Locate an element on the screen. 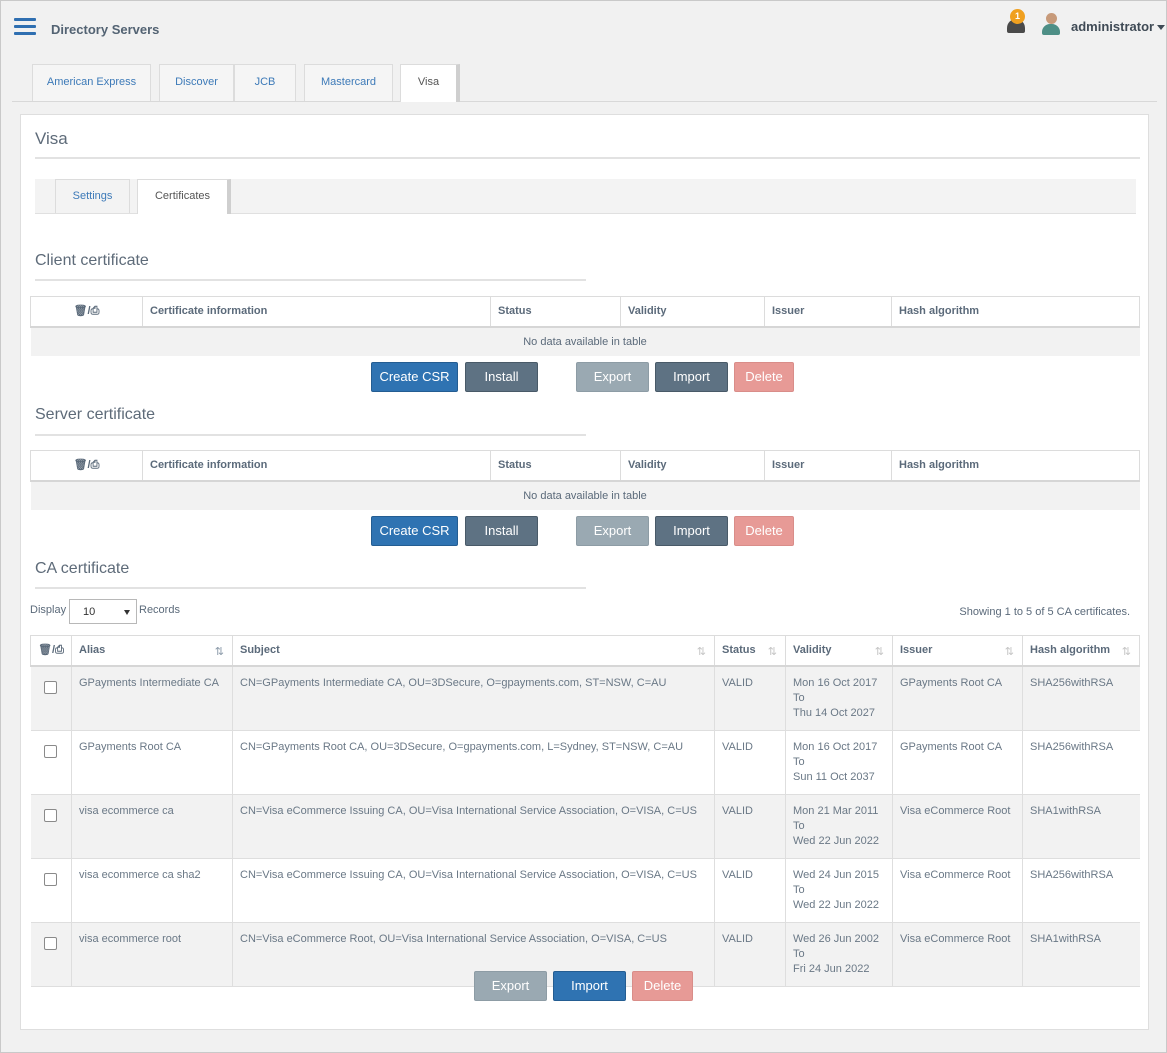 Image resolution: width=1167 pixels, height=1053 pixels. tab-american-express: American Express is located at coordinates (91, 82).